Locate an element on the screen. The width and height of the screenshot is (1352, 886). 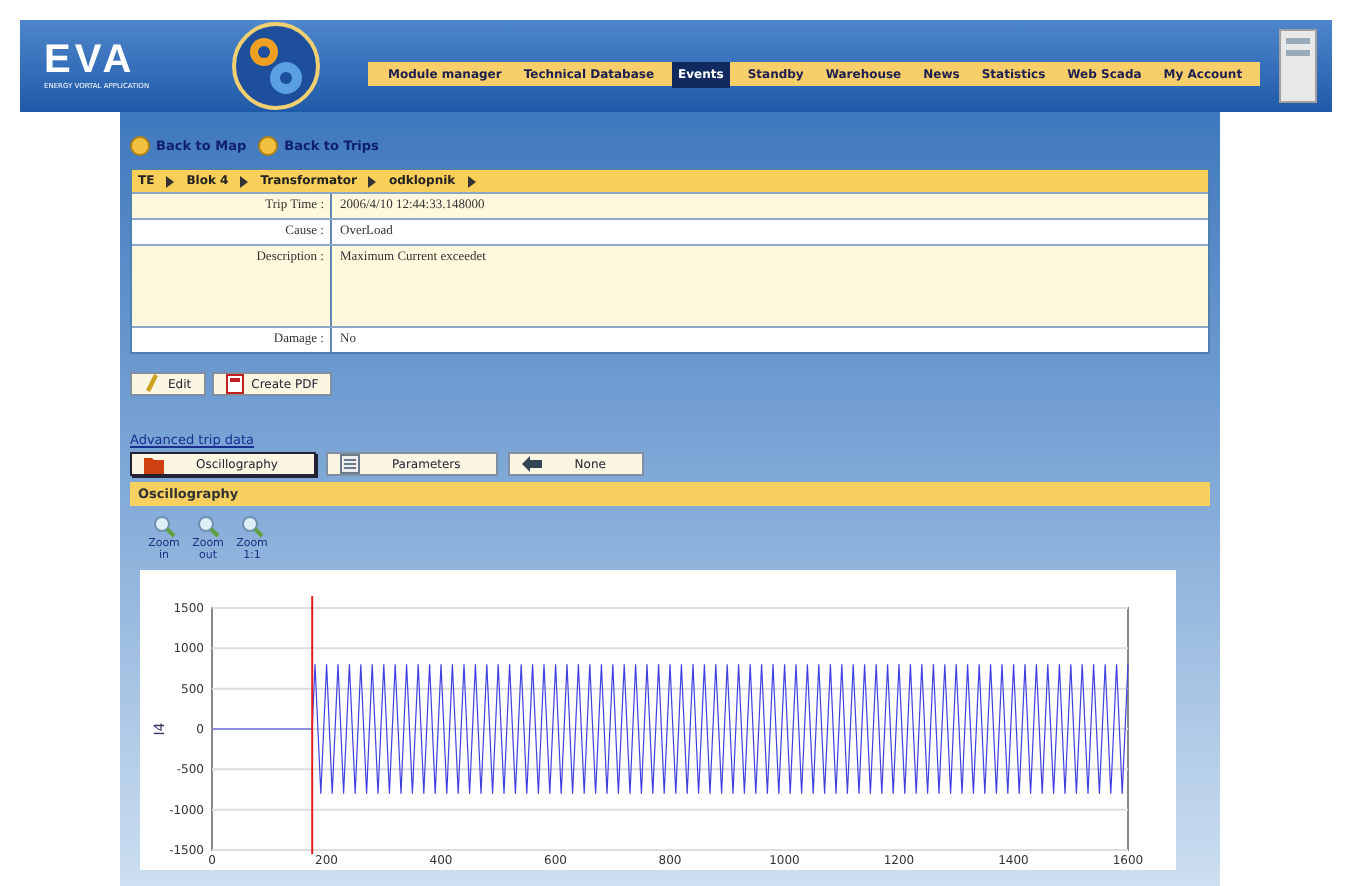
logo: EVA is located at coordinates (91, 60).